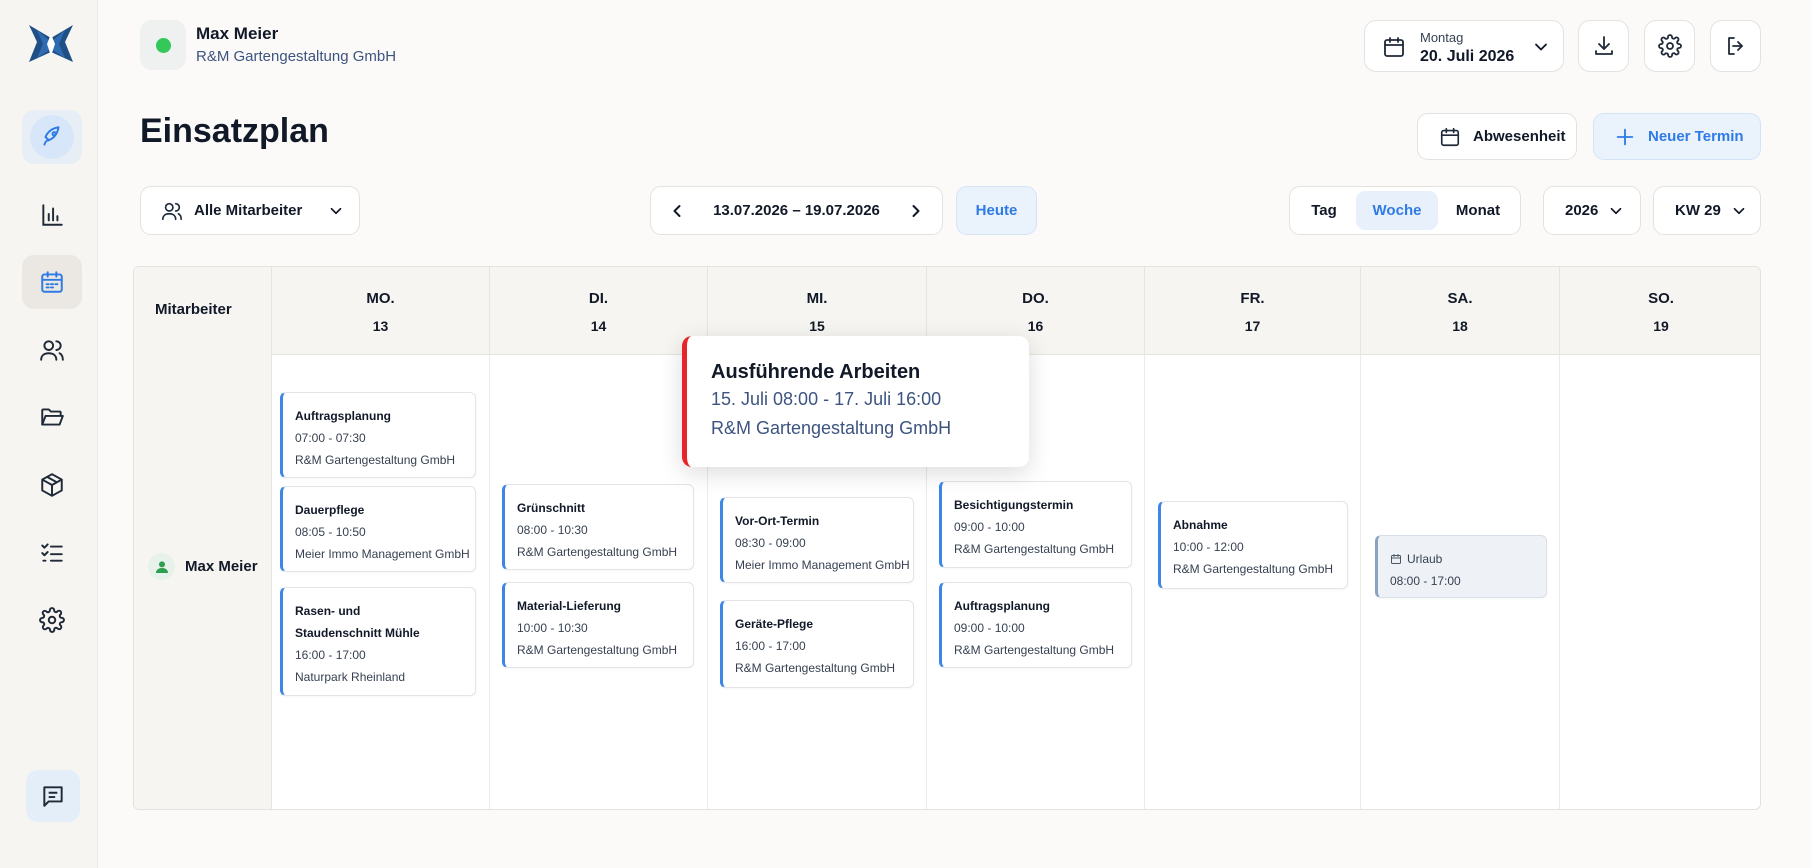 This screenshot has width=1811, height=868. Describe the element at coordinates (569, 606) in the screenshot. I see `event-title: Material-Lieferung` at that location.